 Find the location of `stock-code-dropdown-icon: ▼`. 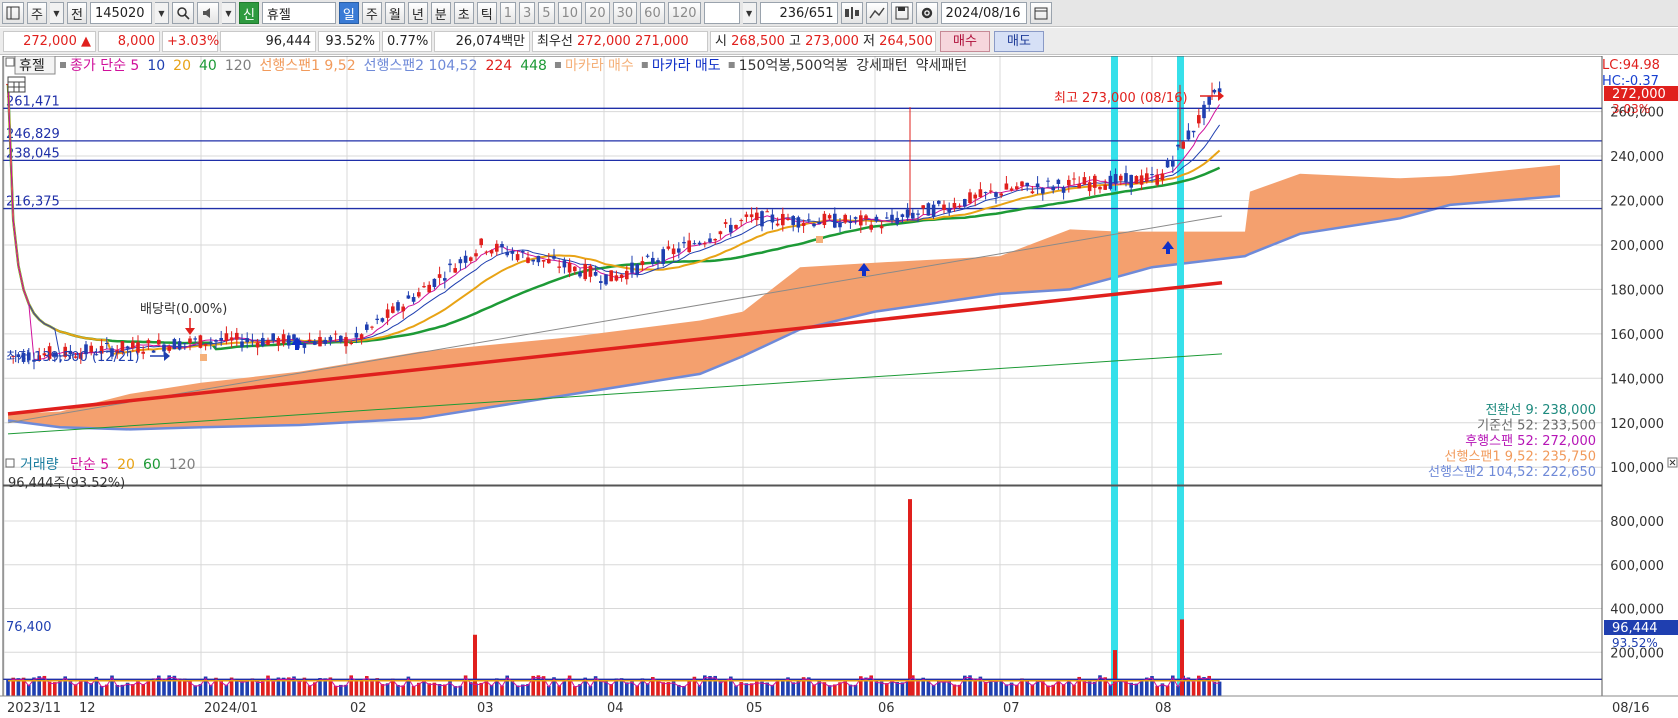

stock-code-dropdown-icon: ▼ is located at coordinates (161, 13).